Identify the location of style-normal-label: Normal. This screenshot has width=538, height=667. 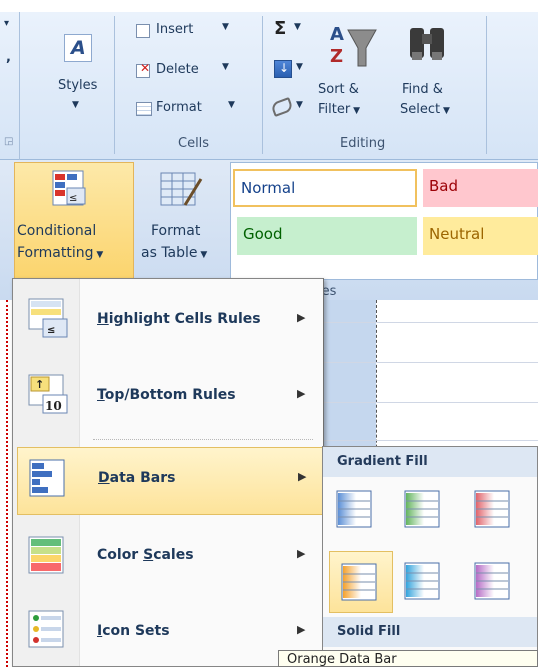
(268, 188).